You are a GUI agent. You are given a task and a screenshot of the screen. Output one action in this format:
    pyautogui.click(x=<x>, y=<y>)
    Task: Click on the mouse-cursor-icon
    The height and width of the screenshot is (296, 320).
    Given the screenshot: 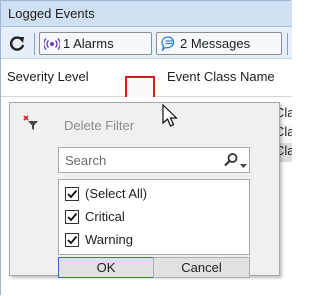 What is the action you would take?
    pyautogui.click(x=171, y=116)
    